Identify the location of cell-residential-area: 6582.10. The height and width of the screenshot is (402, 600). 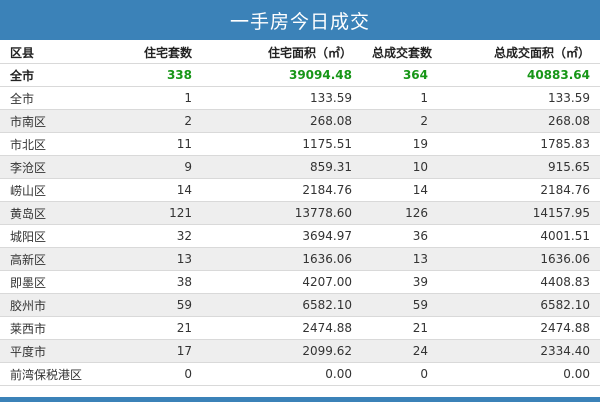
(282, 305).